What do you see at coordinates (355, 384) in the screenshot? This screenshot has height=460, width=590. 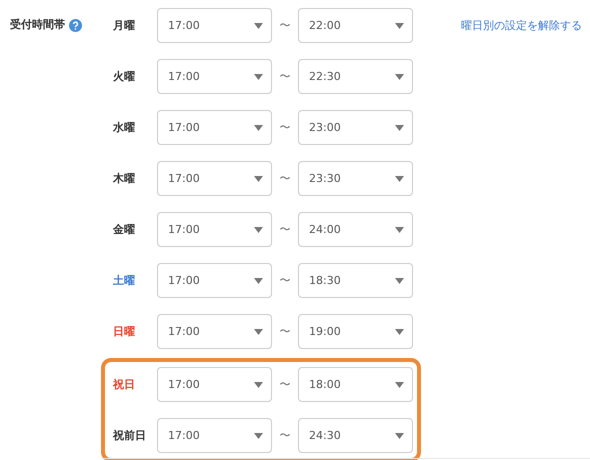 I see `time-select: 18:00` at bounding box center [355, 384].